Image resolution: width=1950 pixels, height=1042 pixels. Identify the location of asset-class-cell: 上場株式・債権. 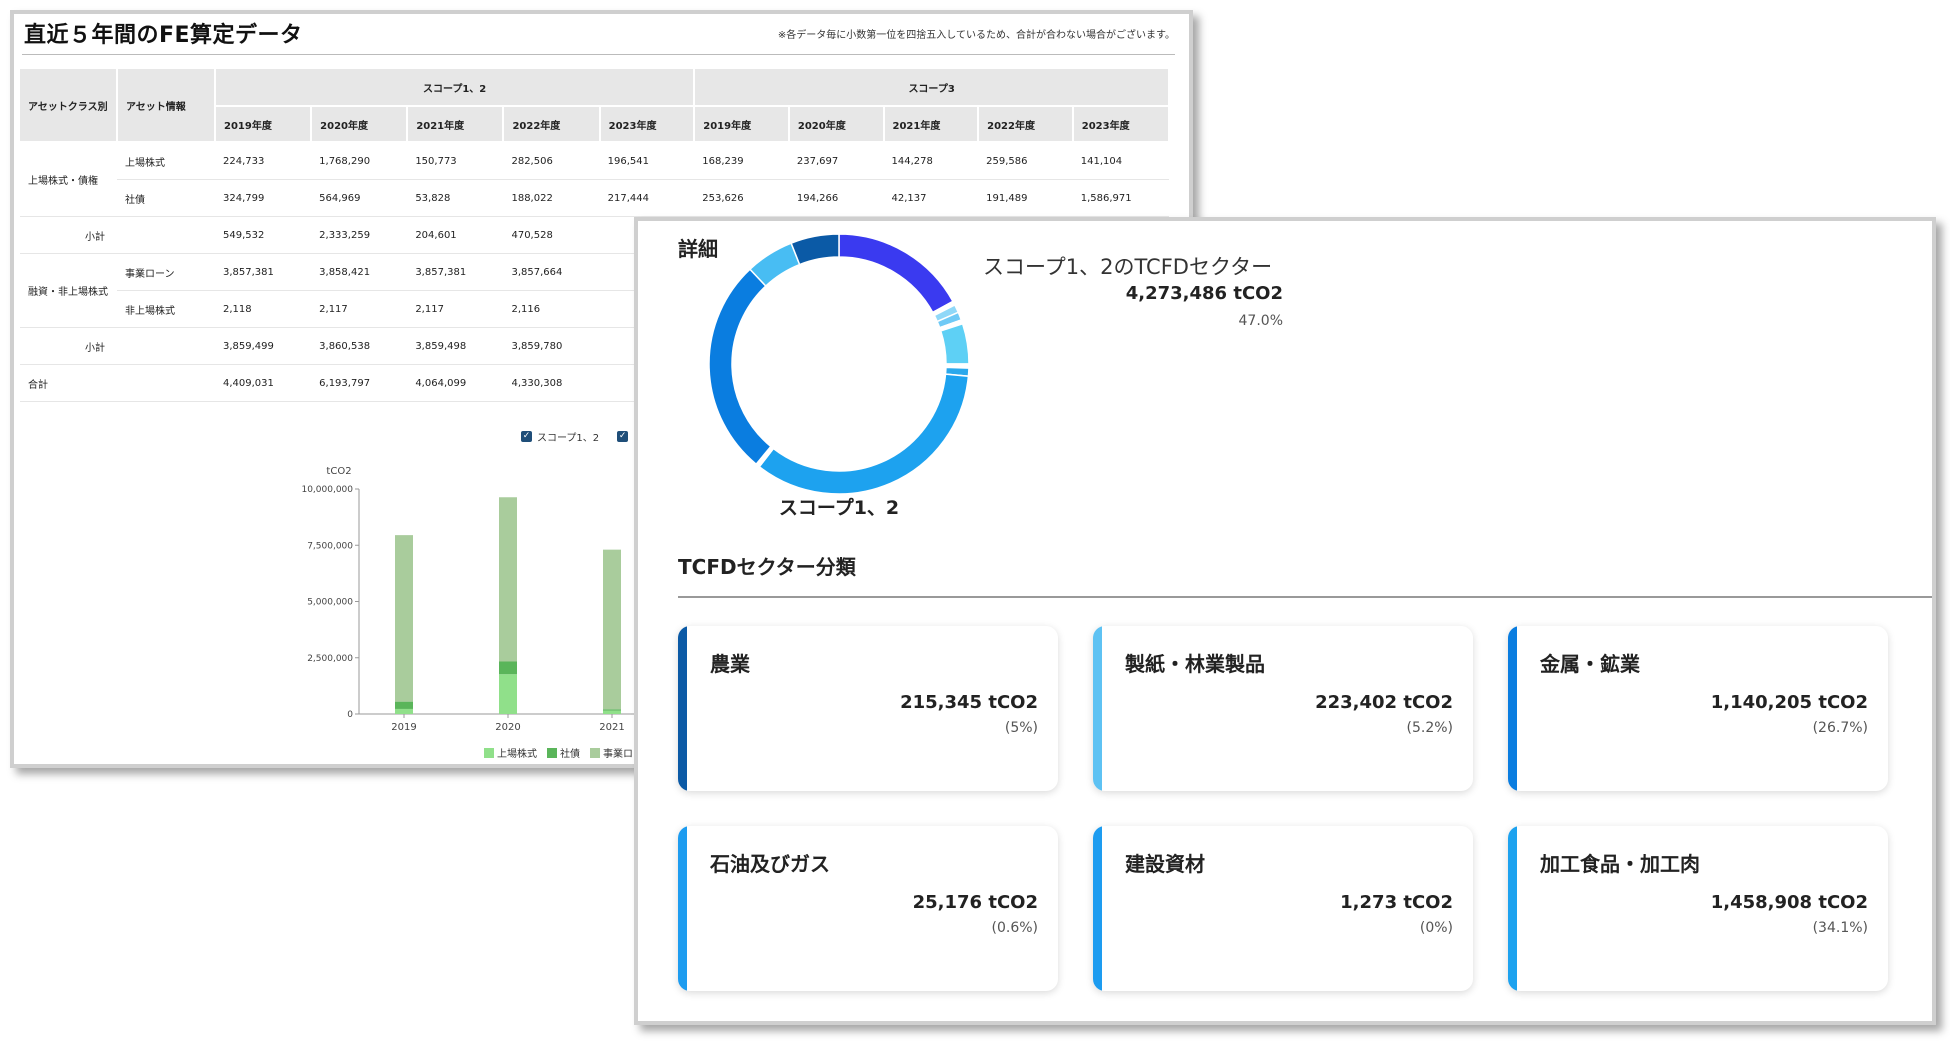
(68, 179).